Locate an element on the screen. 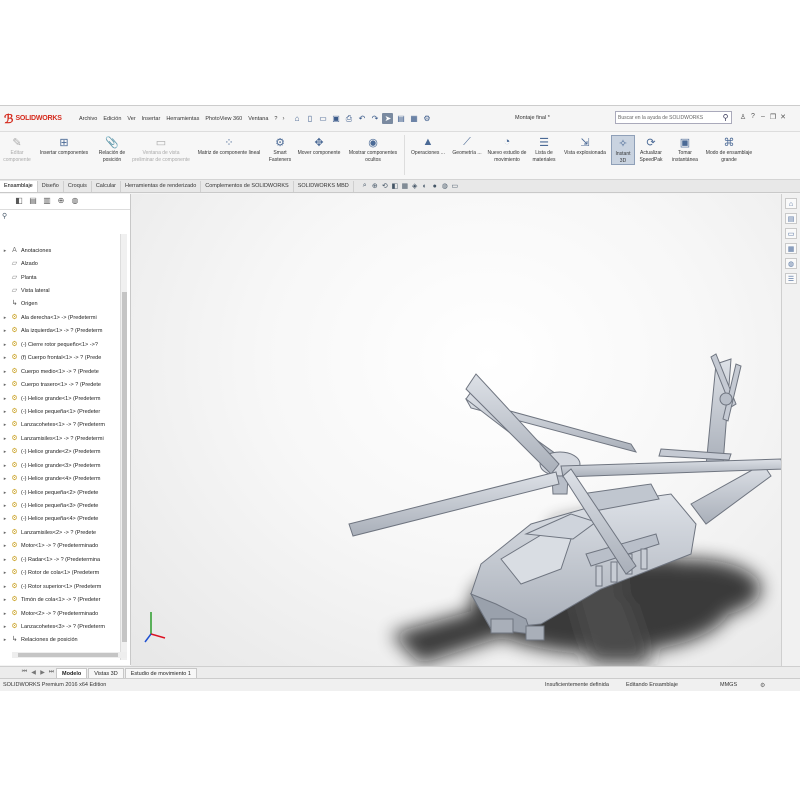  exploded-view-button: ⇲ Vista explosionada is located at coordinates (585, 146).